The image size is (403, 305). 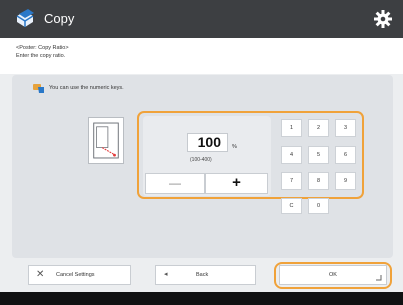 I want to click on key-8: 8, so click(x=318, y=181).